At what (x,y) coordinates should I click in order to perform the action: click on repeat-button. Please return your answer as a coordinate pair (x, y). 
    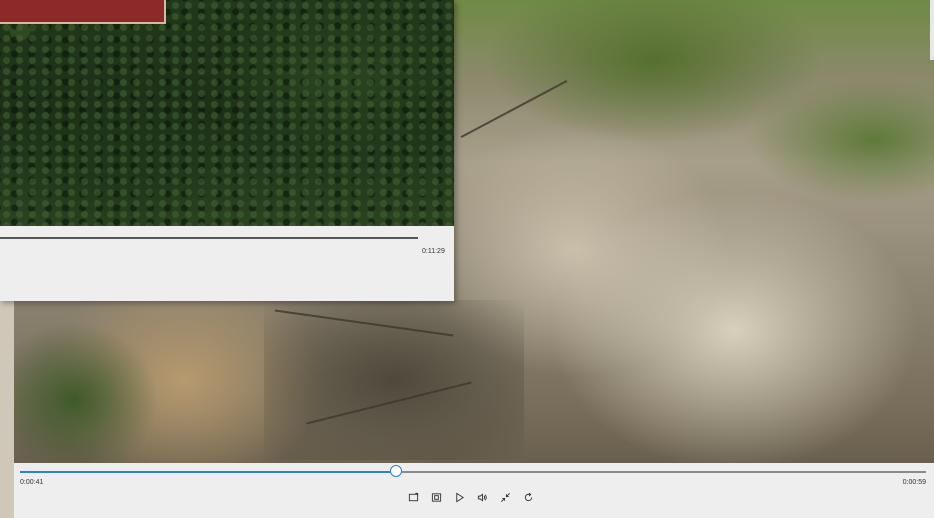
    Looking at the image, I should click on (528, 497).